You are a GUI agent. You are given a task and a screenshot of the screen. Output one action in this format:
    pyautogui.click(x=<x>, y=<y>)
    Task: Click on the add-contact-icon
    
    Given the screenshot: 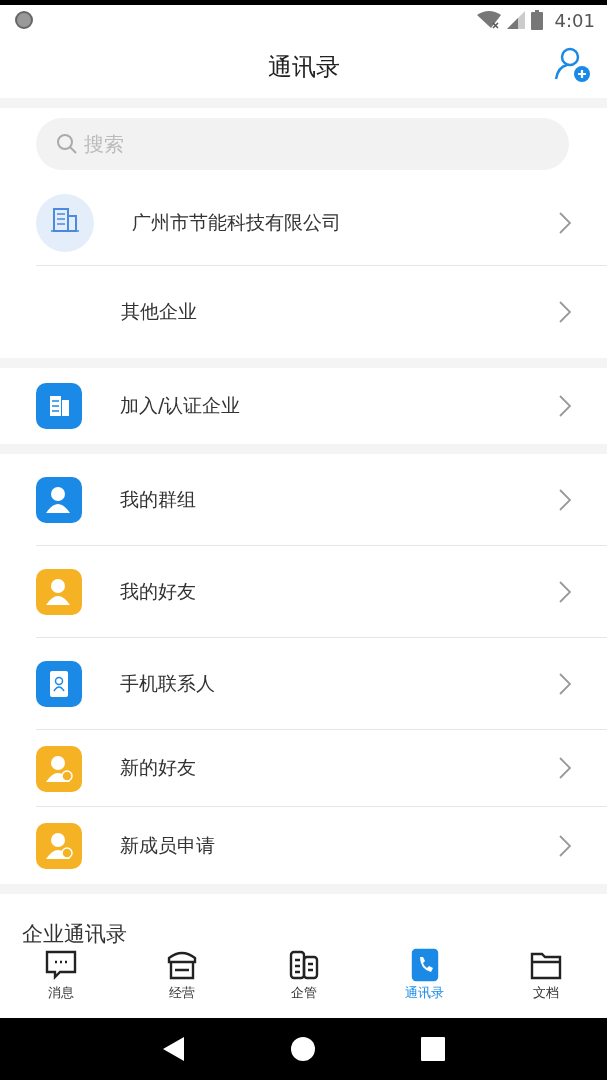 What is the action you would take?
    pyautogui.click(x=572, y=64)
    